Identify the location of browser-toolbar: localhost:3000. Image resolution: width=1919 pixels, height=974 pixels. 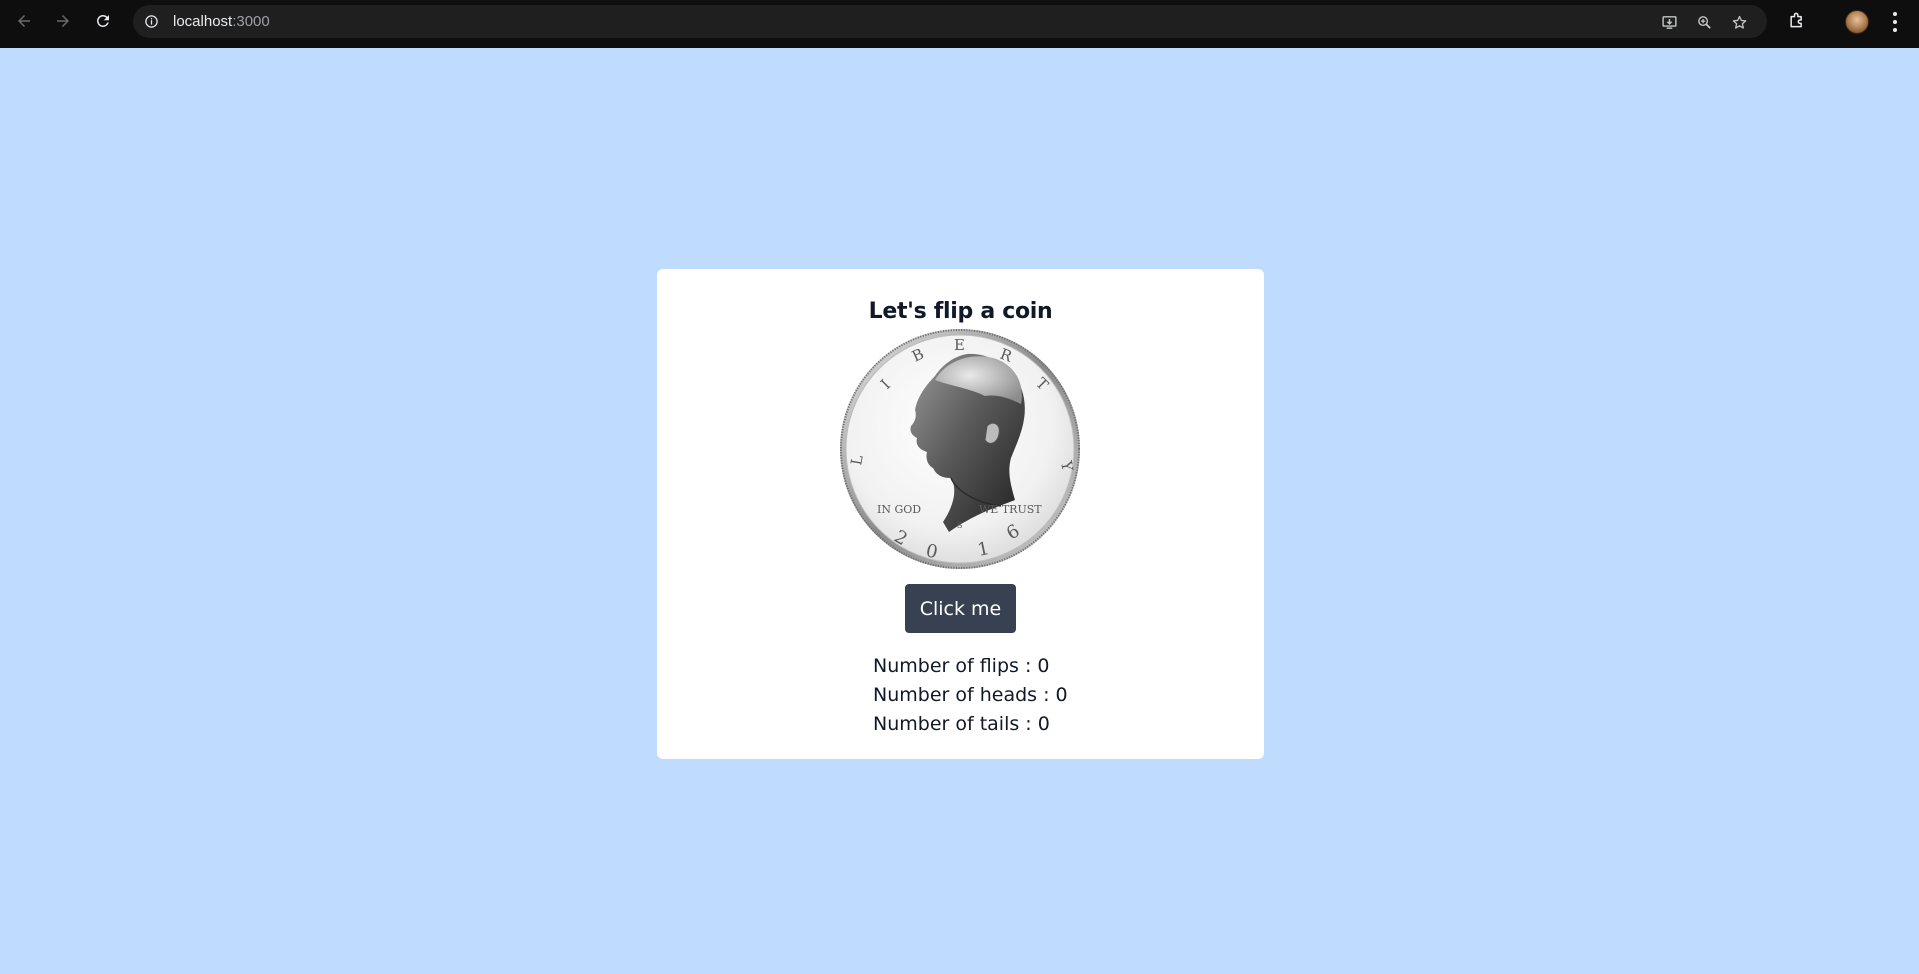
(959, 24).